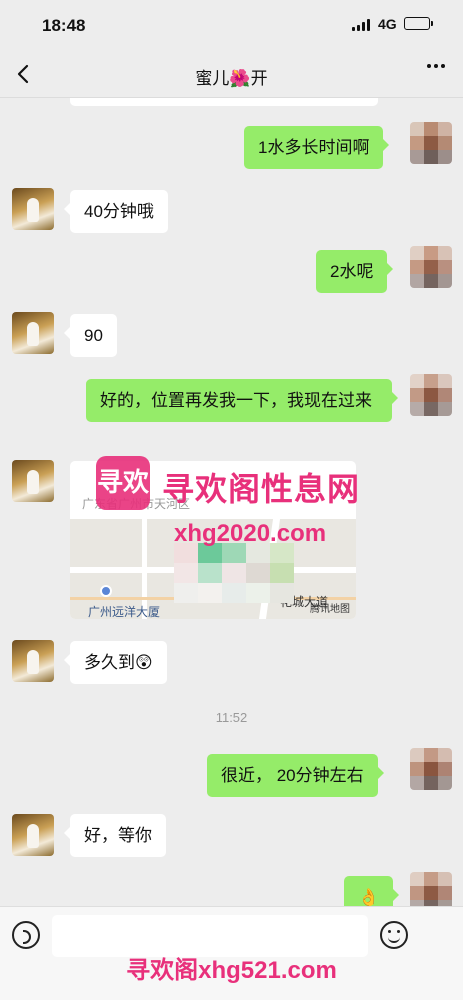 The width and height of the screenshot is (463, 1000). I want to click on chat-header: 蜜儿🌺开, so click(231, 75).